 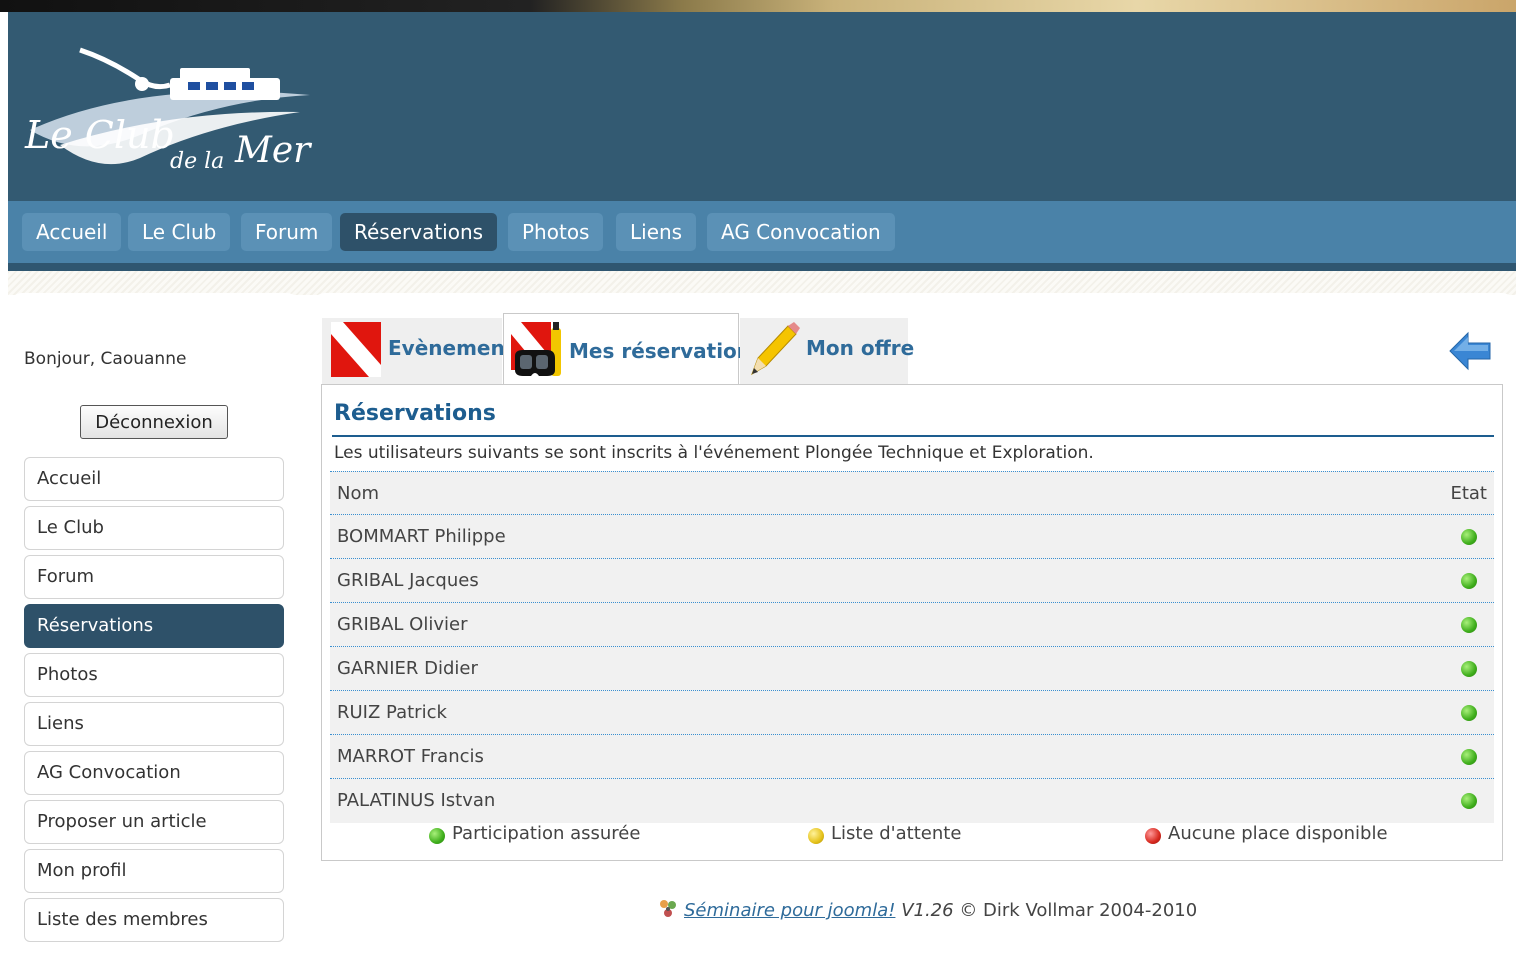 What do you see at coordinates (1468, 493) in the screenshot?
I see `column-header-etat: Etat` at bounding box center [1468, 493].